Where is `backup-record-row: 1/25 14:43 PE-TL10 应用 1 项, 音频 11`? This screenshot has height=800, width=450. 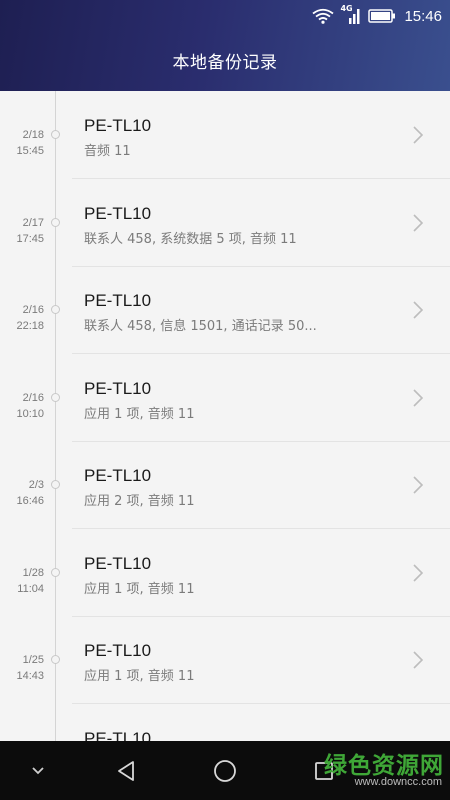 backup-record-row: 1/25 14:43 PE-TL10 应用 1 项, 音频 11 is located at coordinates (225, 660).